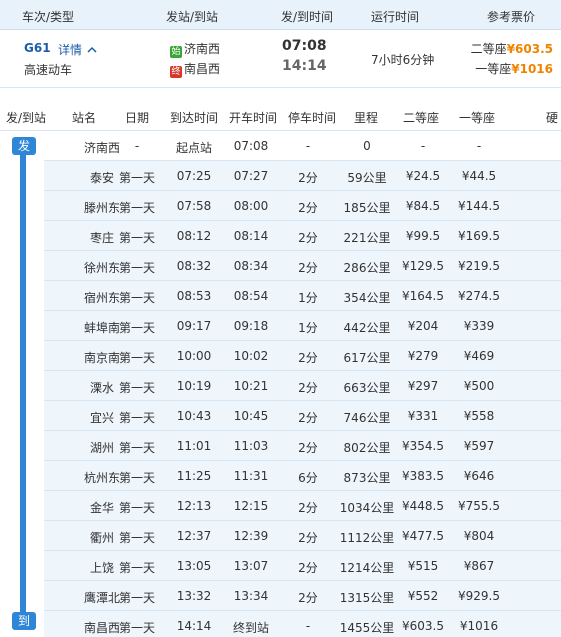 Image resolution: width=561 pixels, height=637 pixels. What do you see at coordinates (552, 118) in the screenshot?
I see `col-hard: 硬` at bounding box center [552, 118].